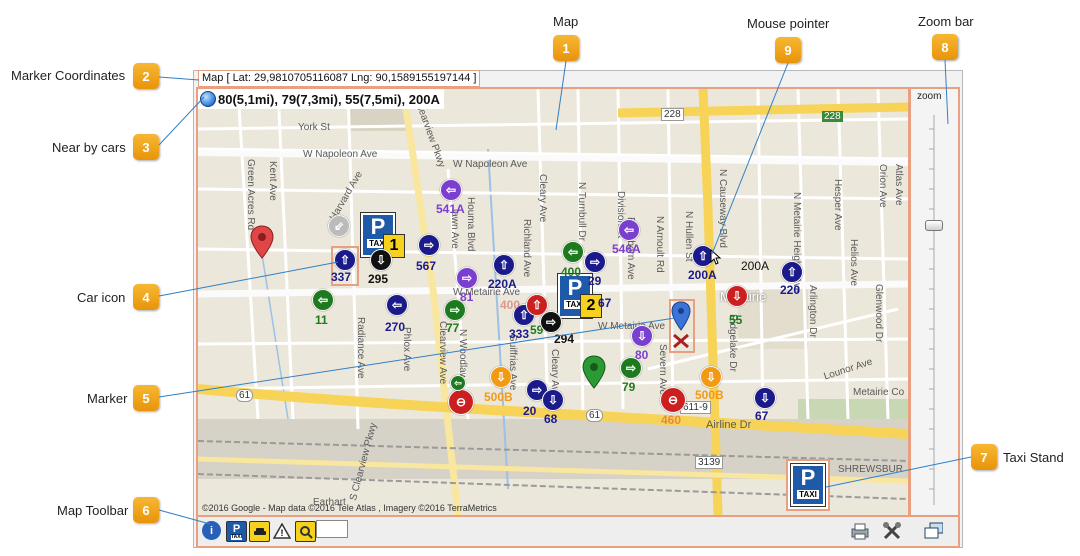 This screenshot has width=1080, height=556. What do you see at coordinates (360, 348) in the screenshot?
I see `street-radiance: Radiance Ave` at bounding box center [360, 348].